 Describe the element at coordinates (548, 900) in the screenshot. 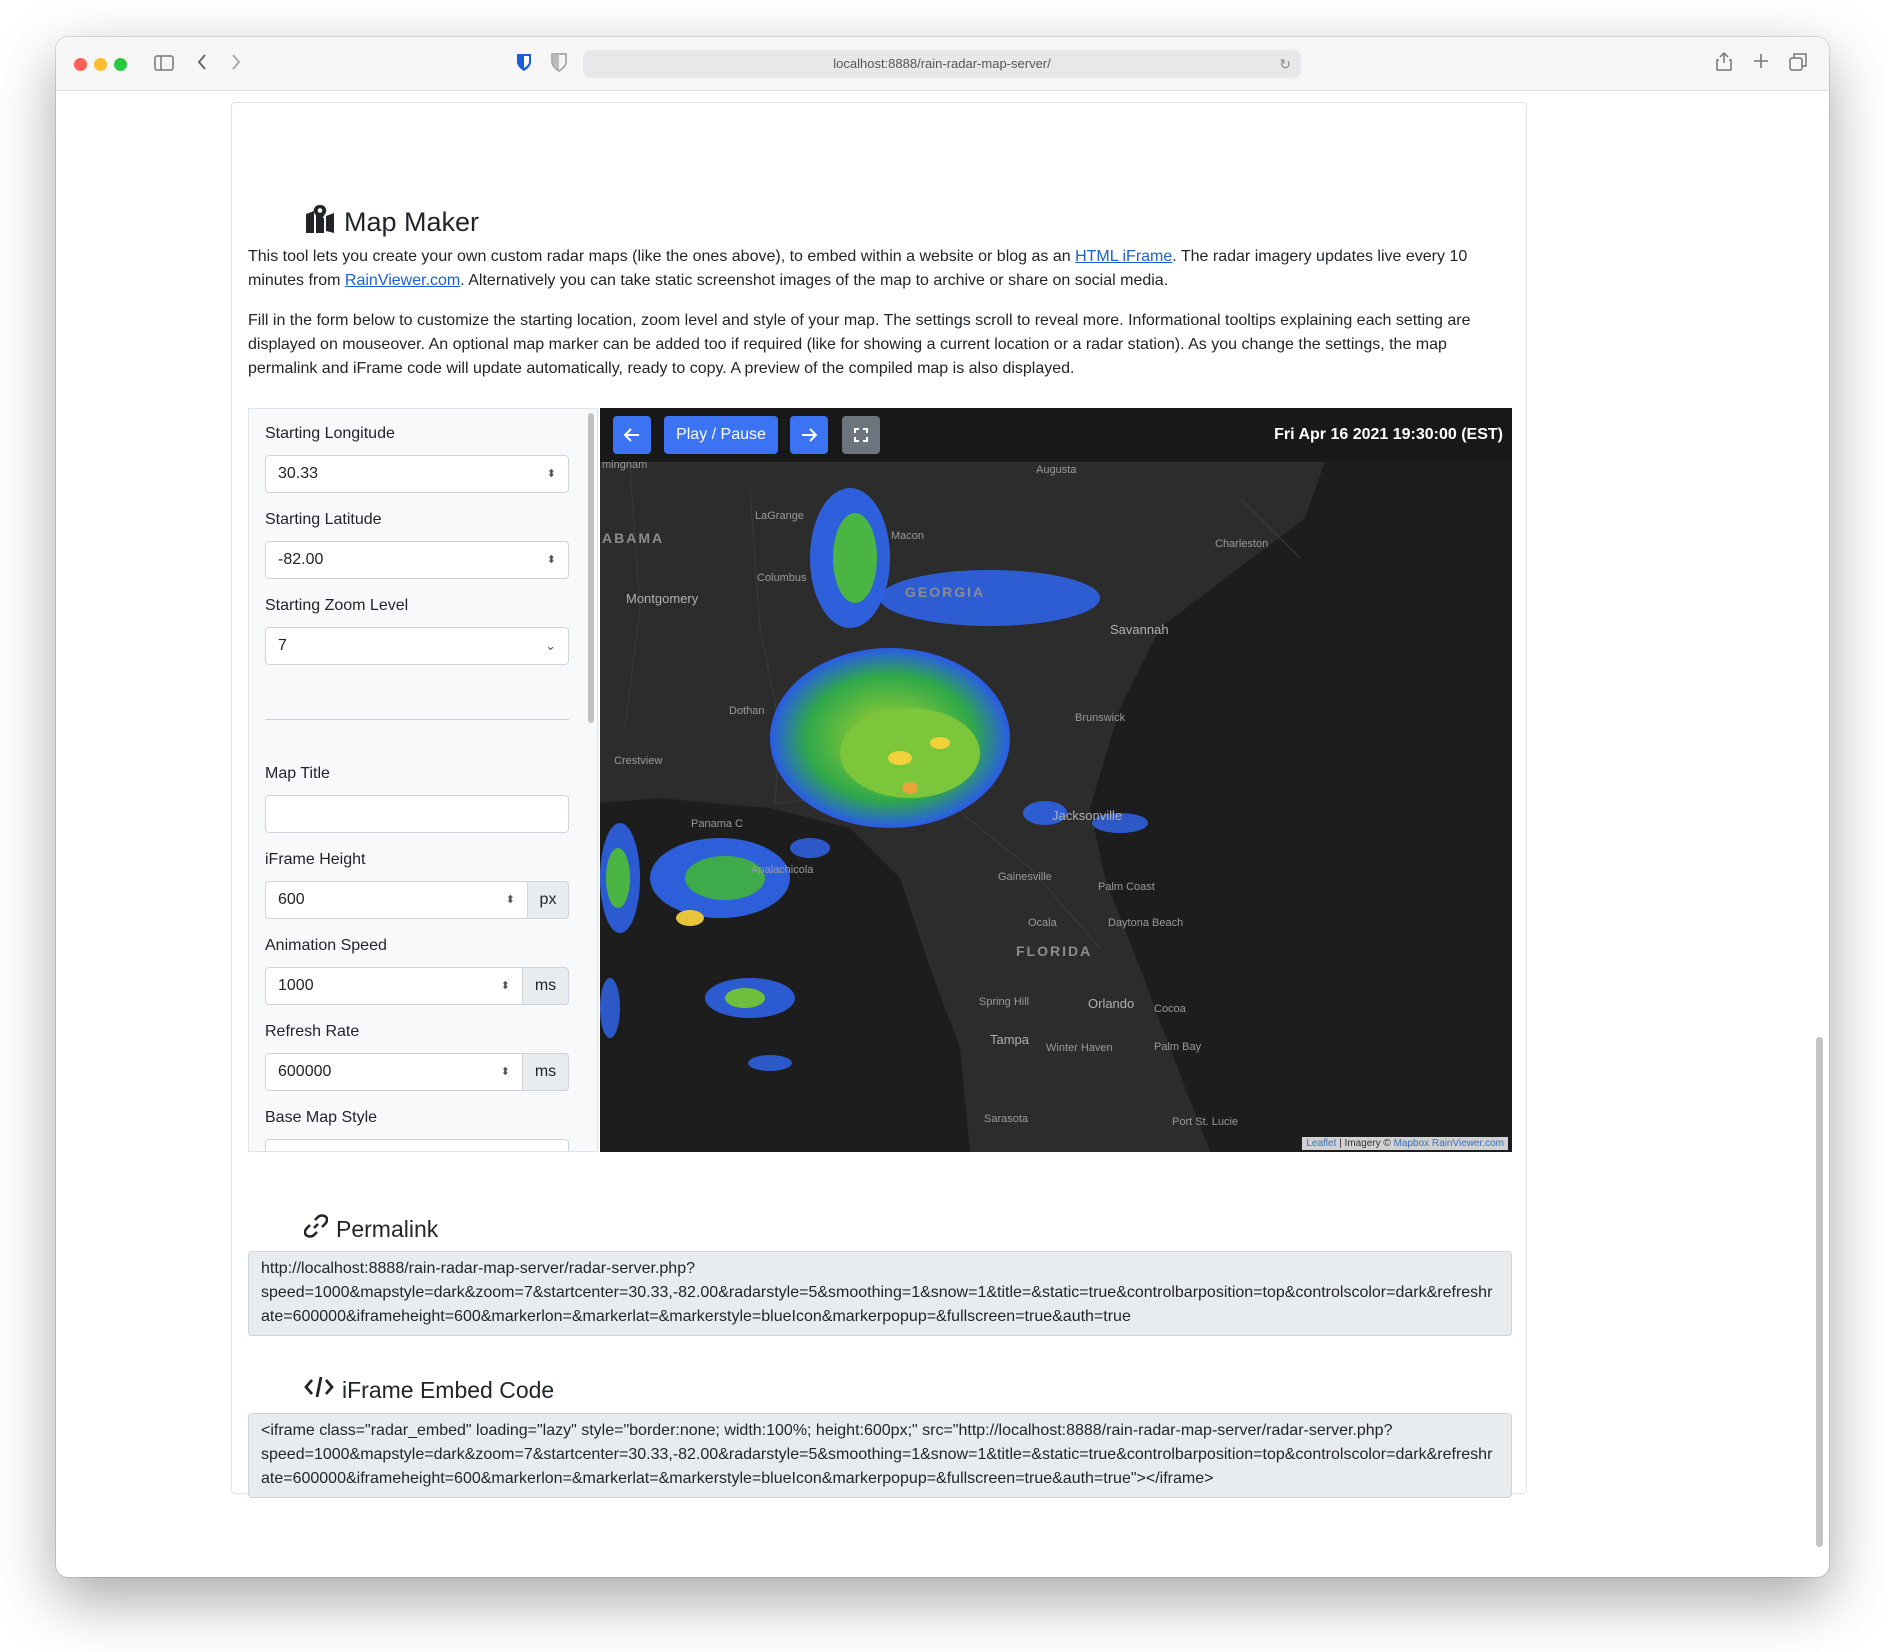

I see `px-unit-addon: px` at that location.